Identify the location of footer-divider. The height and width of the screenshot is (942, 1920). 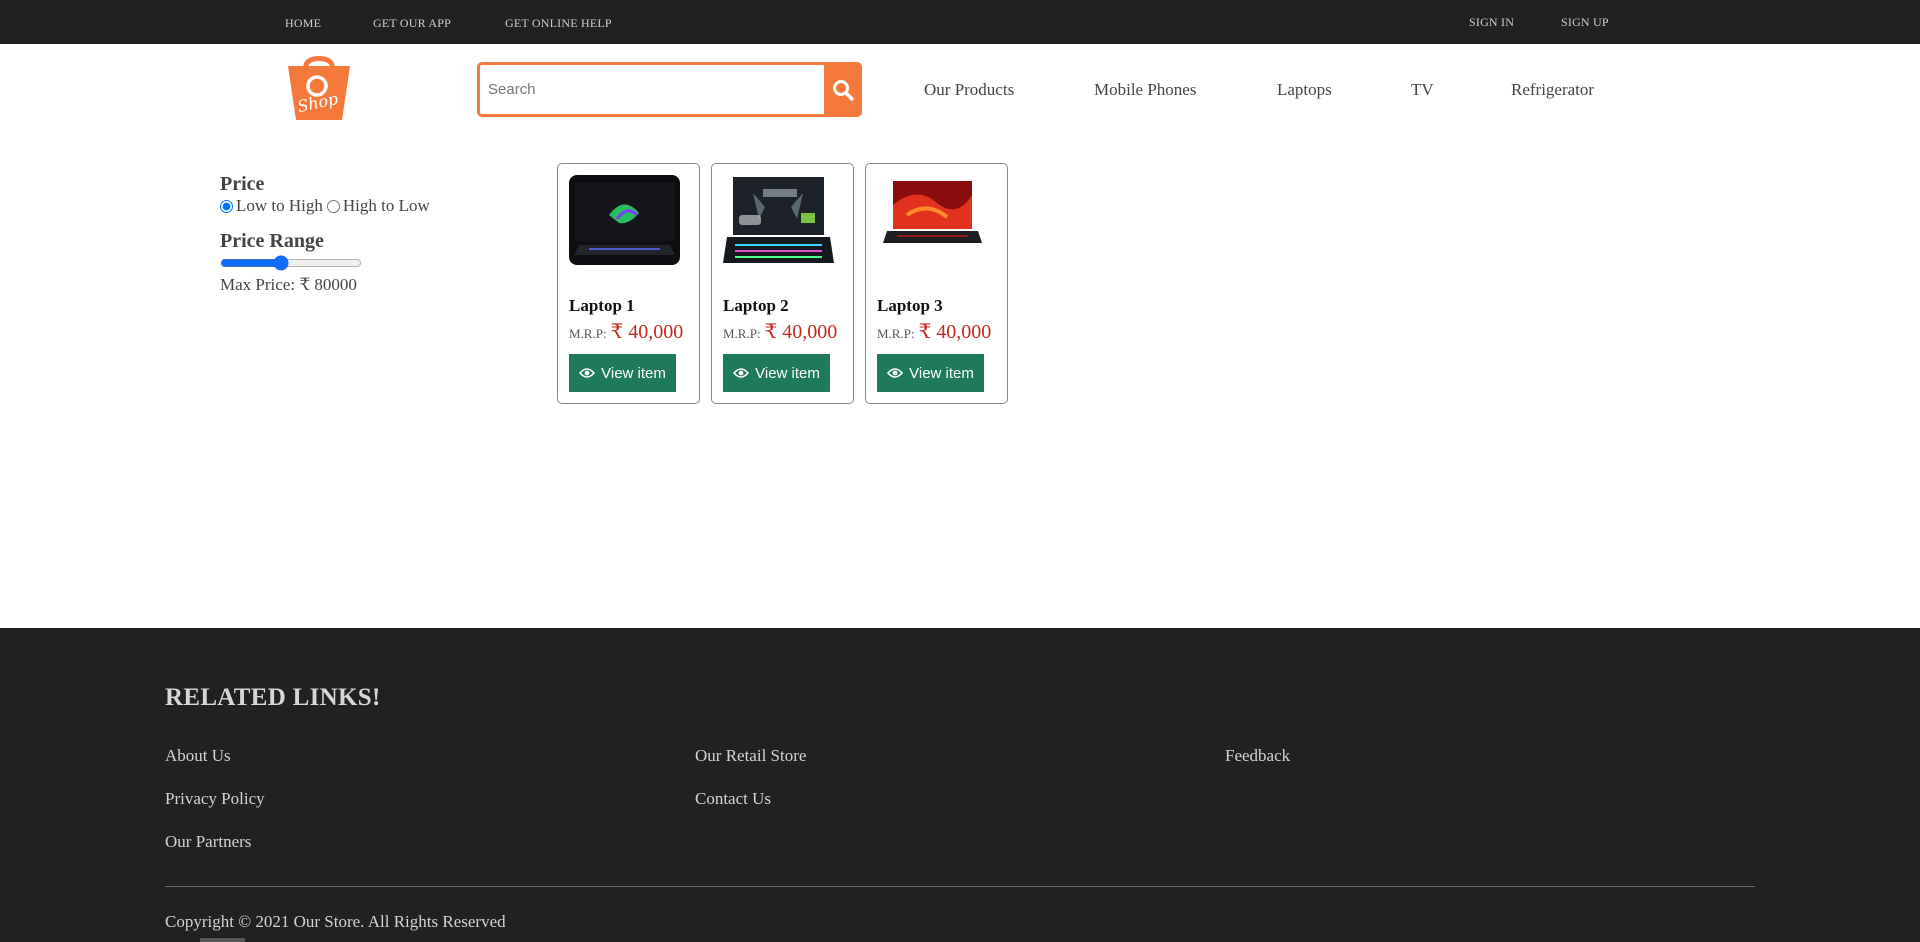
(960, 886).